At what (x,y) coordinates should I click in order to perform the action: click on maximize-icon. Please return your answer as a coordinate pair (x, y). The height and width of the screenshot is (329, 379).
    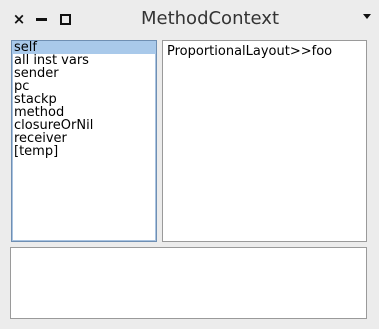
    Looking at the image, I should click on (65, 19).